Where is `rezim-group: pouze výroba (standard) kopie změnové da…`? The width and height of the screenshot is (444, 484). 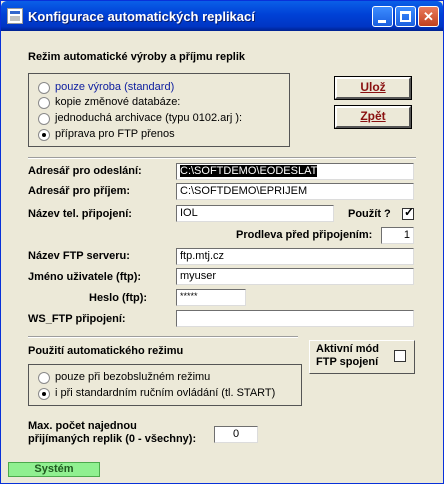 rezim-group: pouze výroba (standard) kopie změnové da… is located at coordinates (159, 110).